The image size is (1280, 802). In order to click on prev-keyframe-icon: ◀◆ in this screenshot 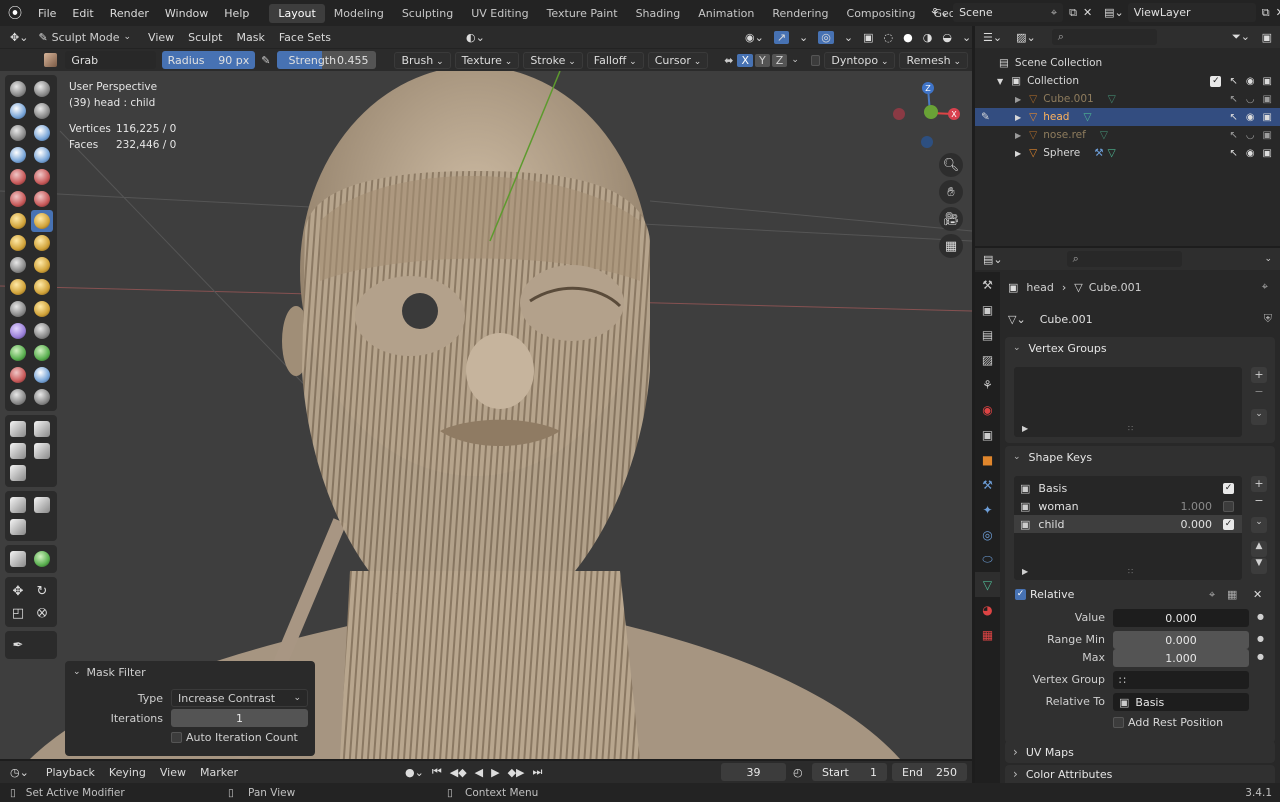, I will do `click(458, 772)`.